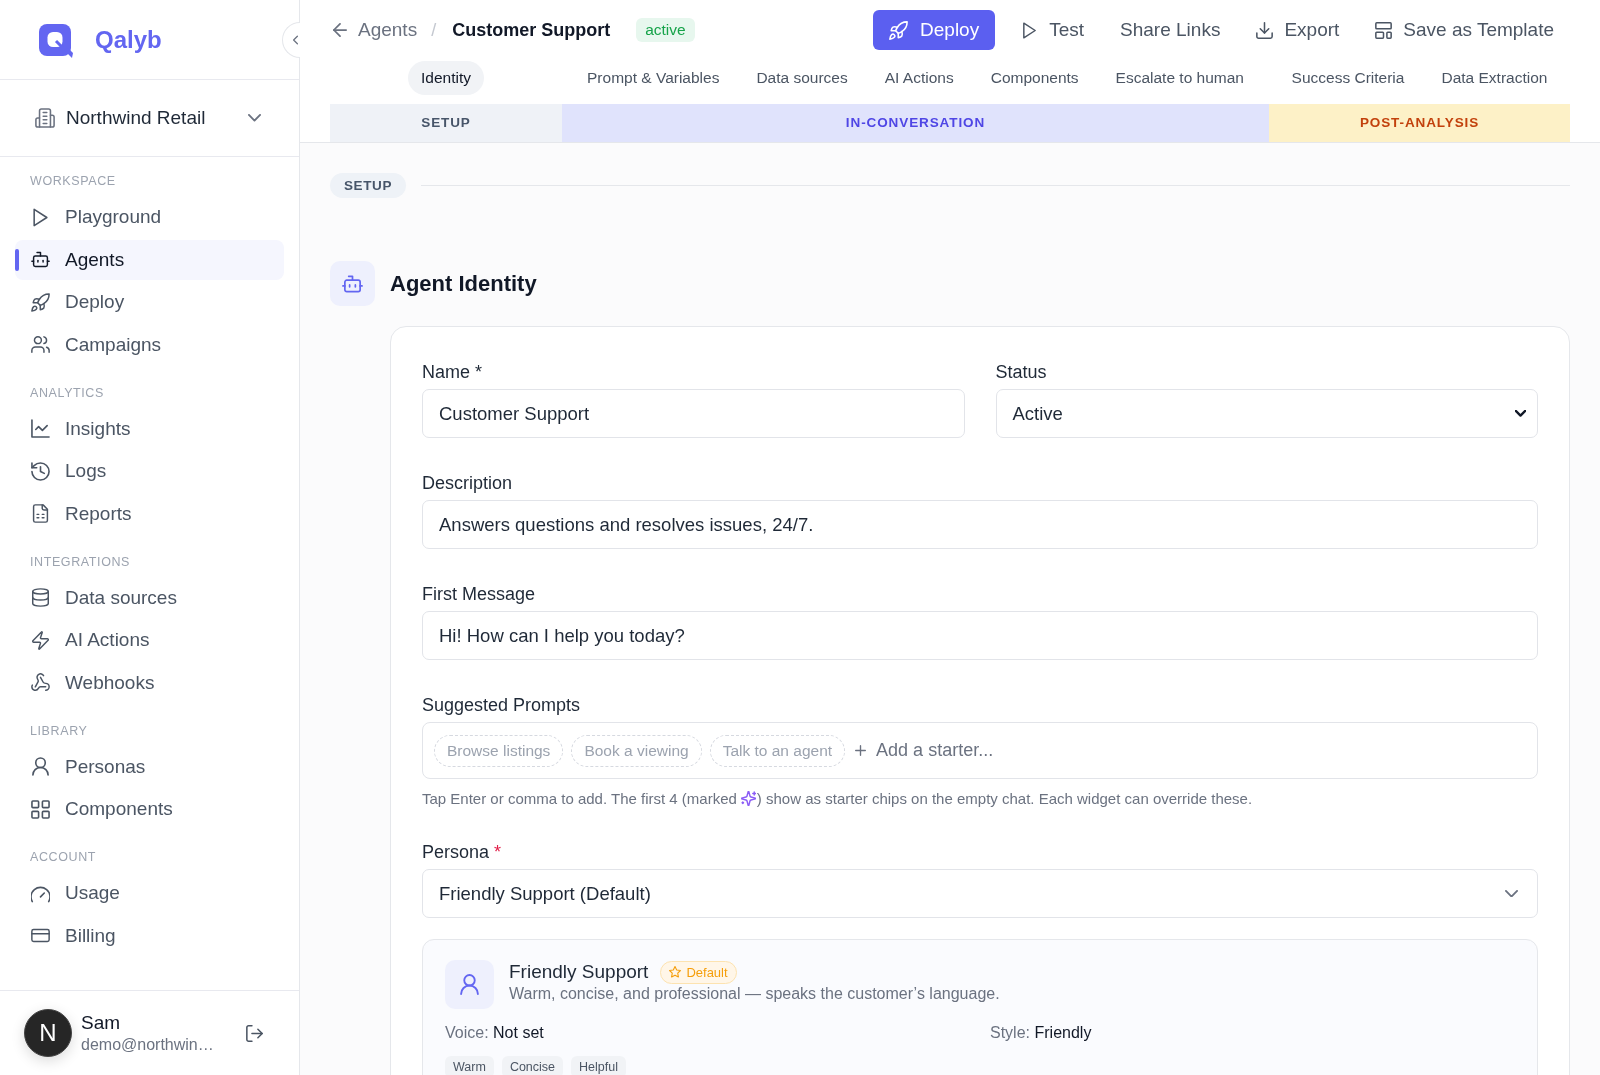 The image size is (1600, 1075). What do you see at coordinates (101, 1022) in the screenshot?
I see `user-name: Sam` at bounding box center [101, 1022].